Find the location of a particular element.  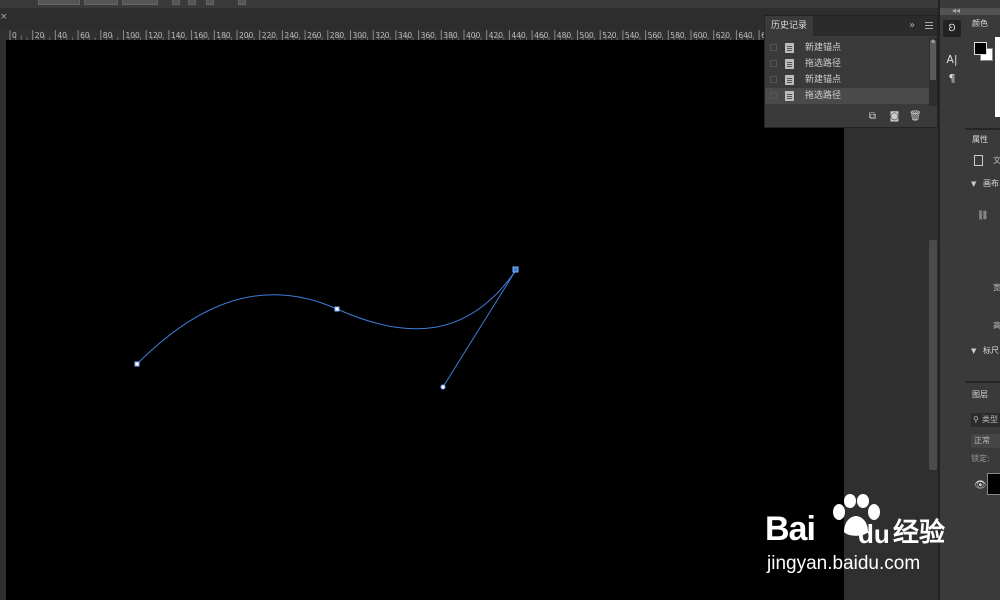

panel-menu-icon is located at coordinates (929, 26).